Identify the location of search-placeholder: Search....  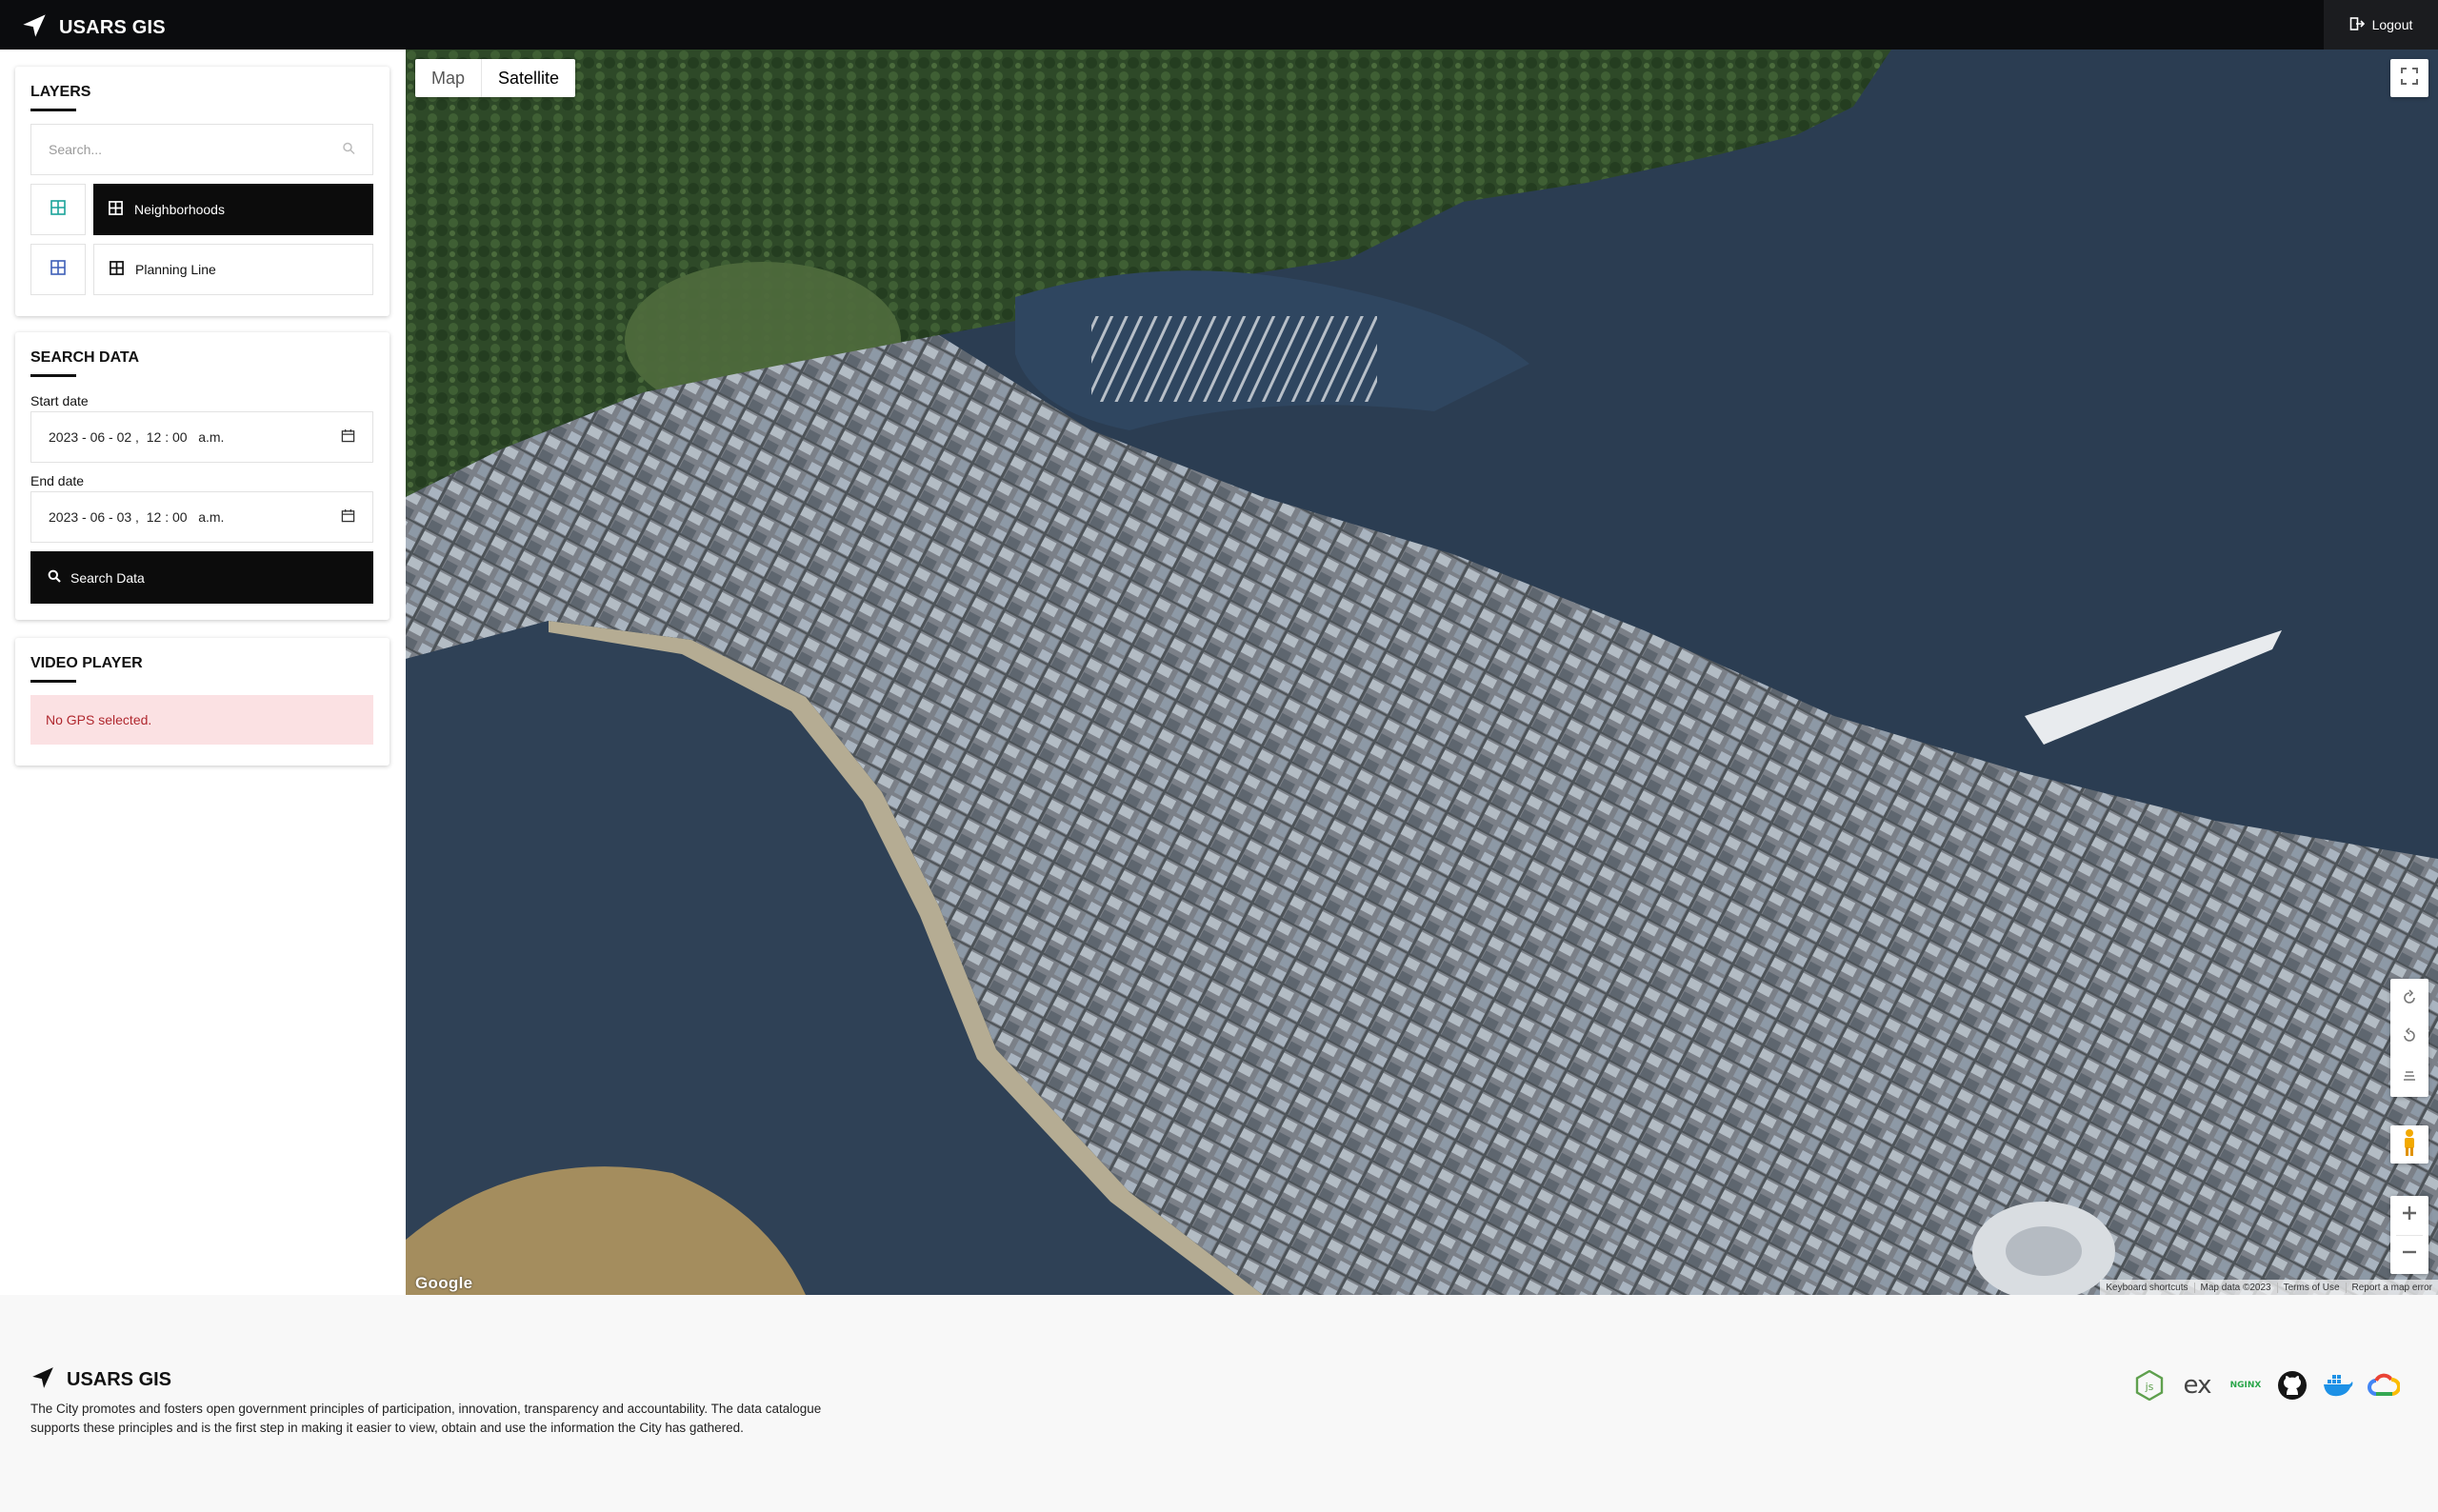
(76, 149).